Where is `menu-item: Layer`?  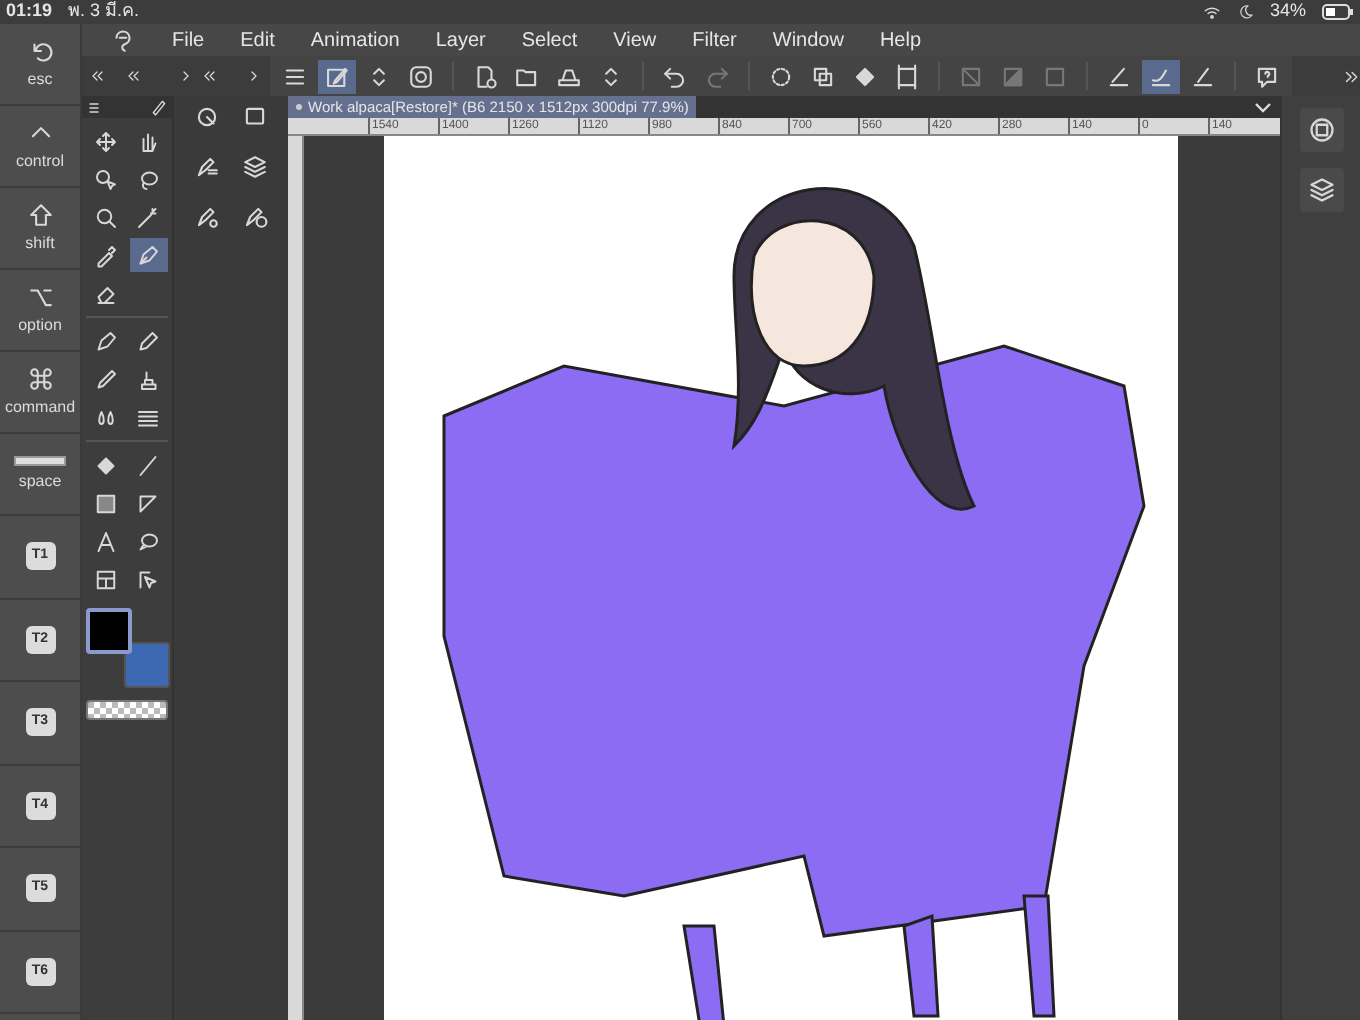 menu-item: Layer is located at coordinates (460, 40).